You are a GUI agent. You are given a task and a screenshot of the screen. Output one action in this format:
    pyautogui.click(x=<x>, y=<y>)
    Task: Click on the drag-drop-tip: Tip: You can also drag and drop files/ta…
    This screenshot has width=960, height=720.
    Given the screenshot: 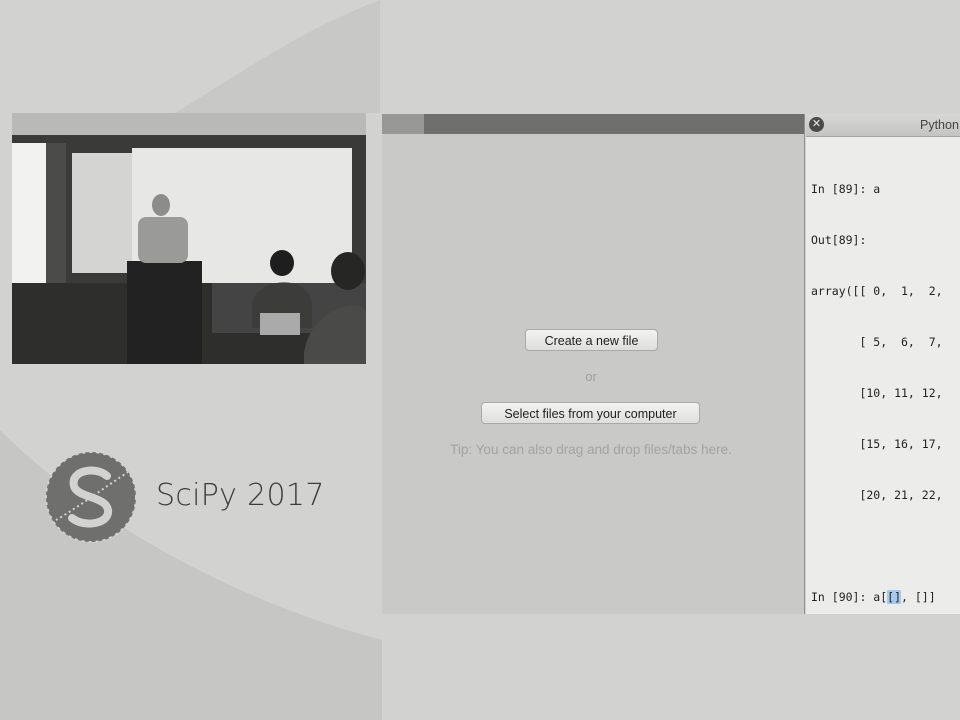 What is the action you would take?
    pyautogui.click(x=591, y=449)
    